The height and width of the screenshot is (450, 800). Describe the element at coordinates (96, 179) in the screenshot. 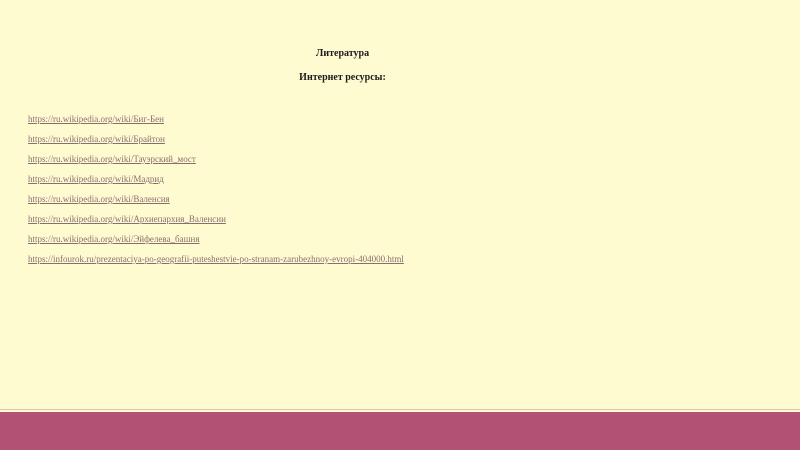

I see `reference-link-madrid: https://ru.wikipedia.org/wiki/Мадрид` at that location.